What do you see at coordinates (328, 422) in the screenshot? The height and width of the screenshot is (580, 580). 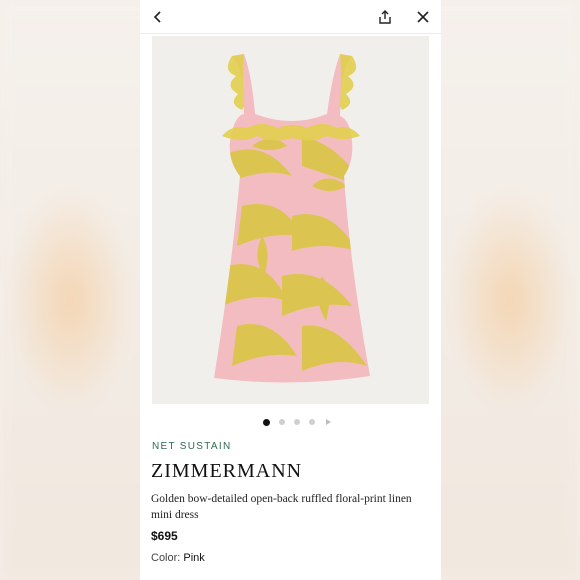 I see `gallery-next-icon` at bounding box center [328, 422].